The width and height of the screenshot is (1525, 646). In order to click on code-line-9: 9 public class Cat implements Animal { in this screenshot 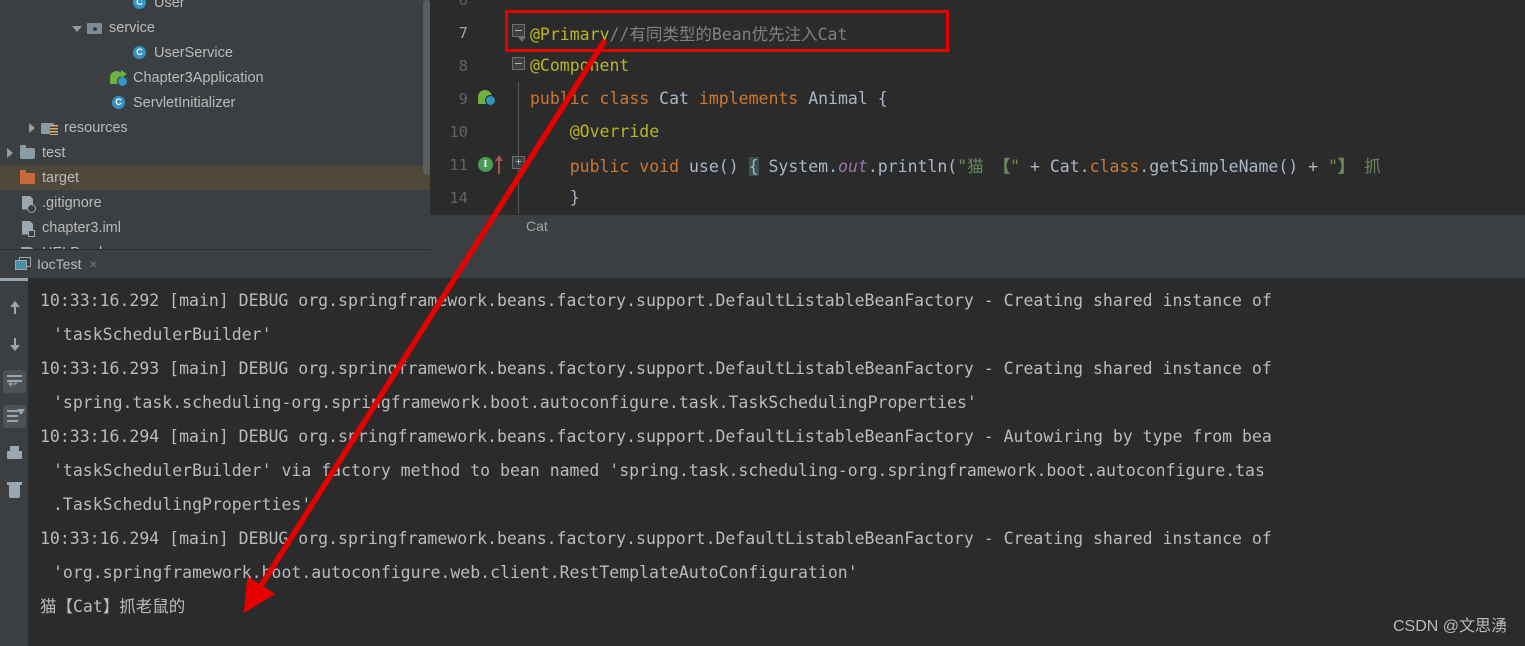, I will do `click(977, 98)`.